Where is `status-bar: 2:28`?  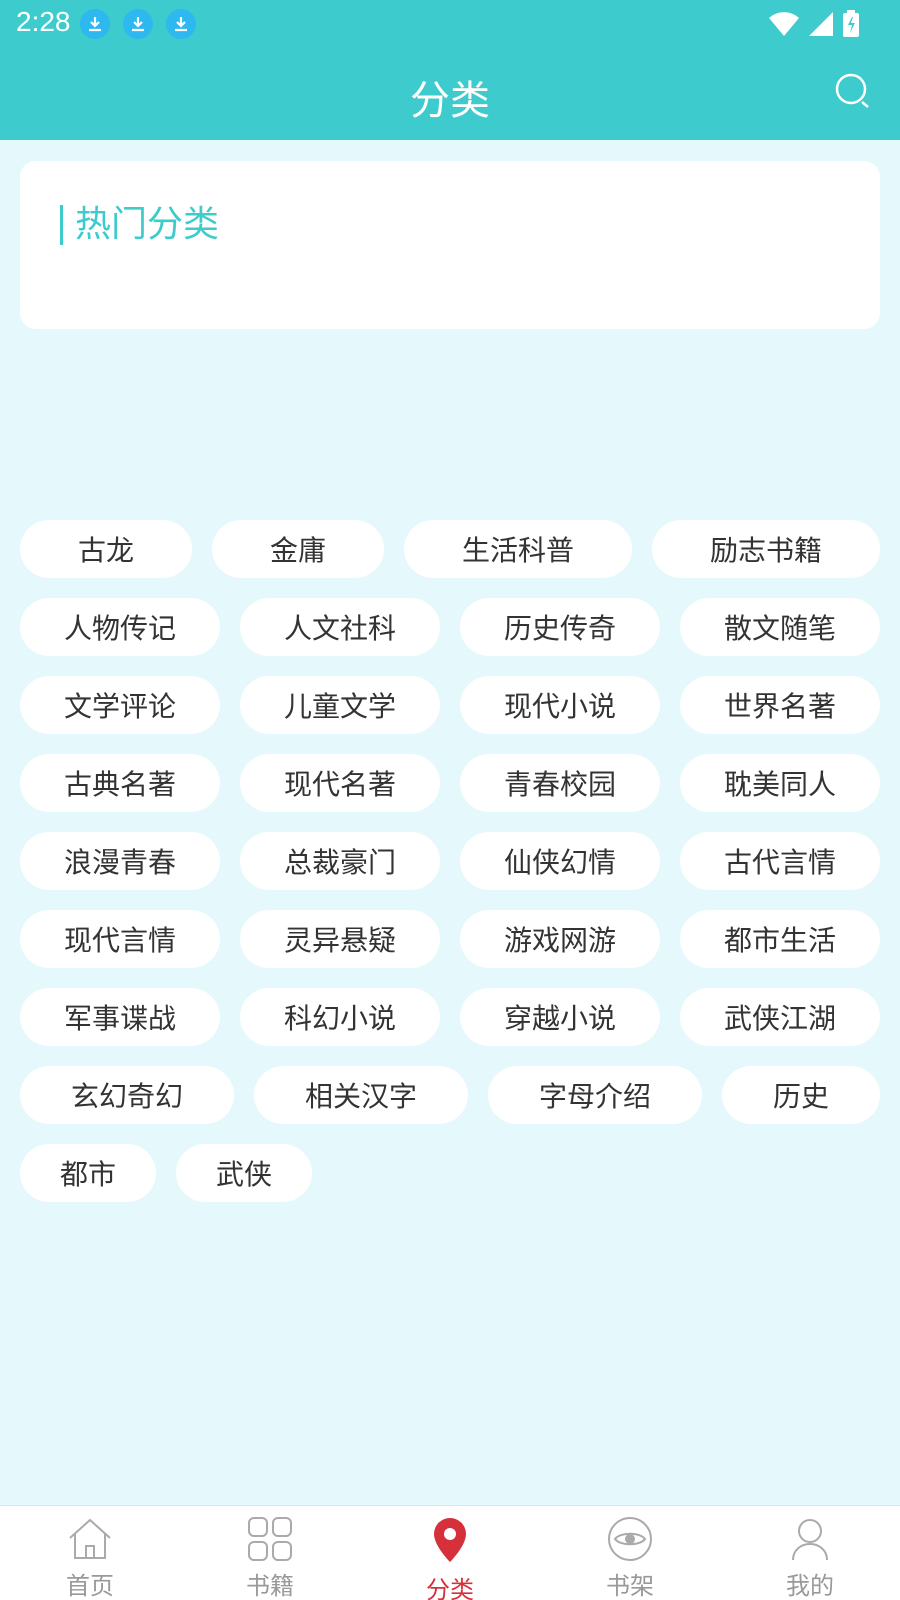 status-bar: 2:28 is located at coordinates (450, 24).